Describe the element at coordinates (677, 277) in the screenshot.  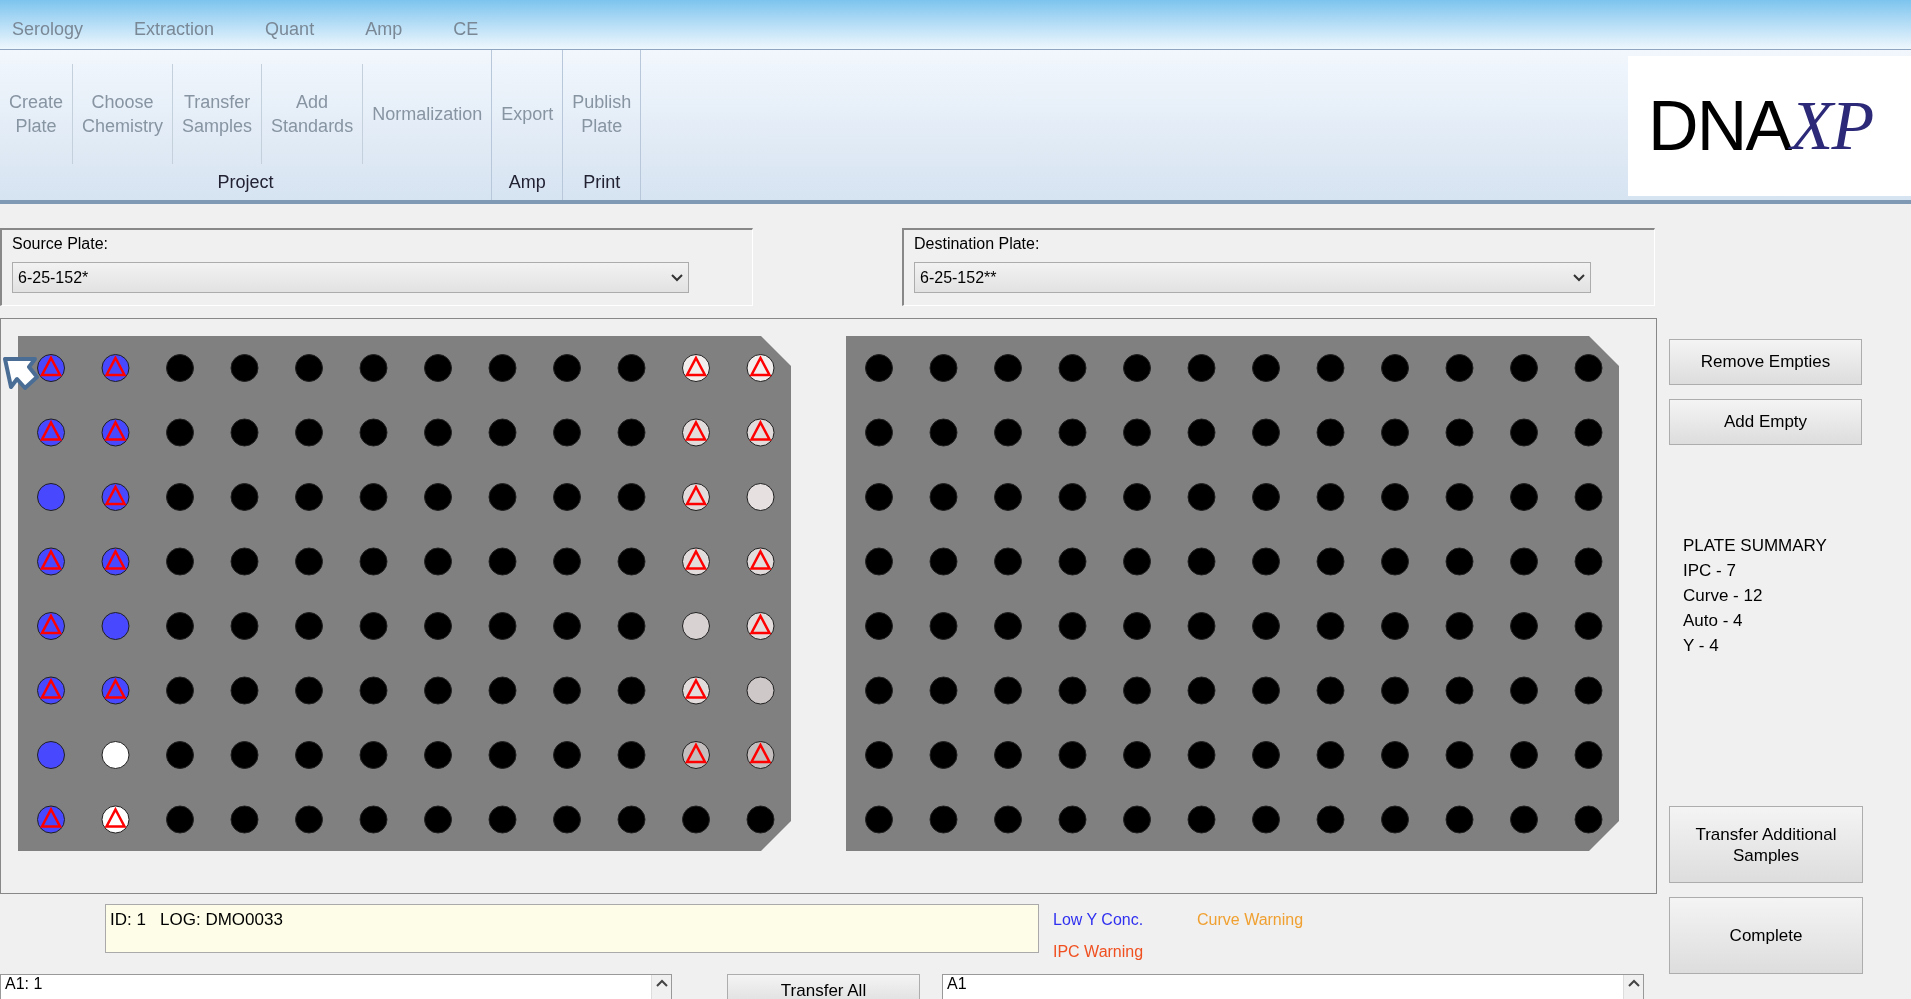
I see `chevron-down-icon` at that location.